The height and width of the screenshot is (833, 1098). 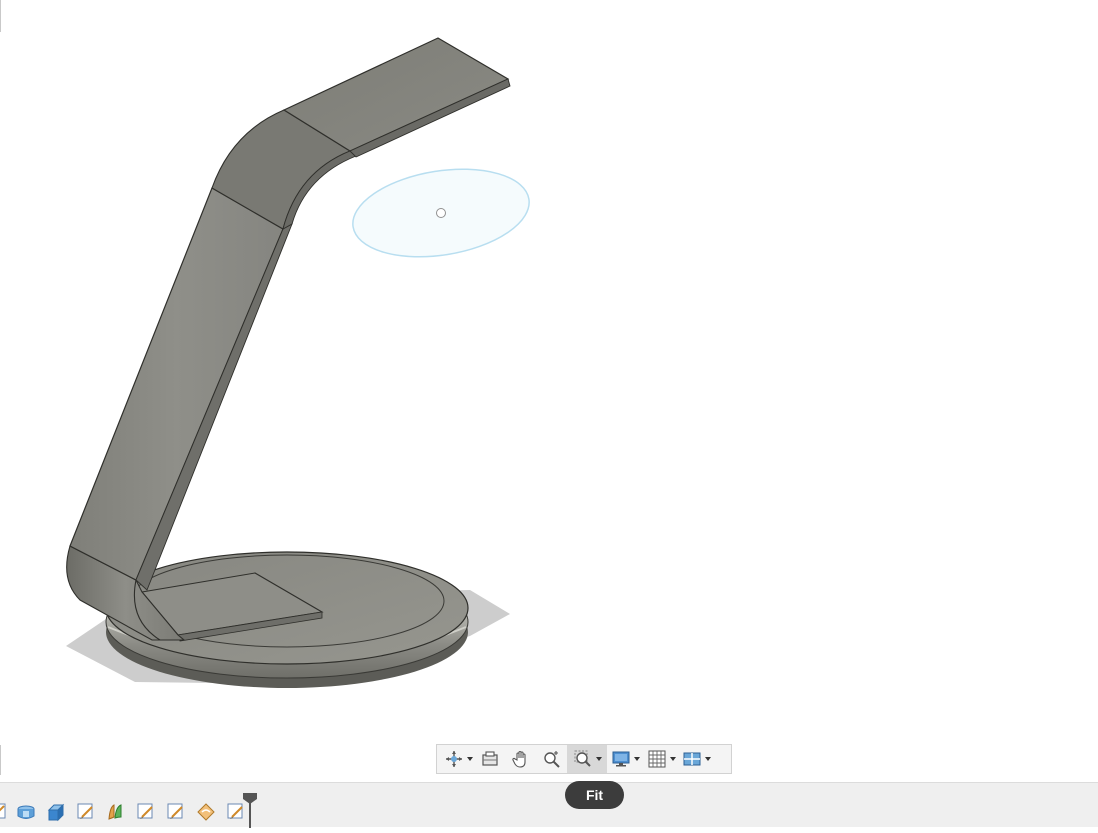 I want to click on timeline-feature-fillet, so click(x=206, y=812).